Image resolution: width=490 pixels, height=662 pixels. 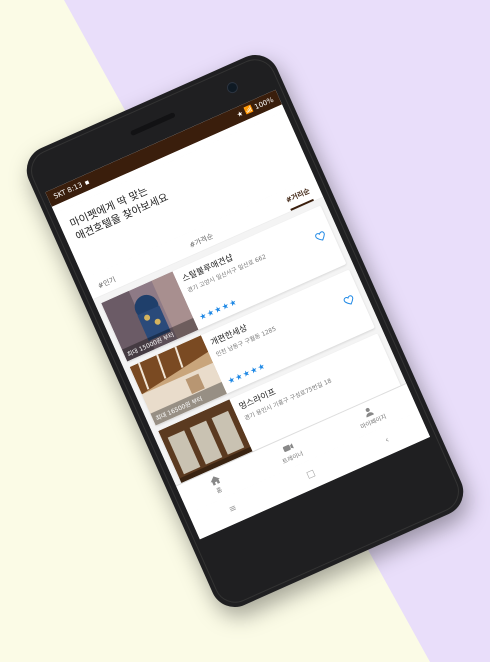 What do you see at coordinates (232, 87) in the screenshot?
I see `phone-camera` at bounding box center [232, 87].